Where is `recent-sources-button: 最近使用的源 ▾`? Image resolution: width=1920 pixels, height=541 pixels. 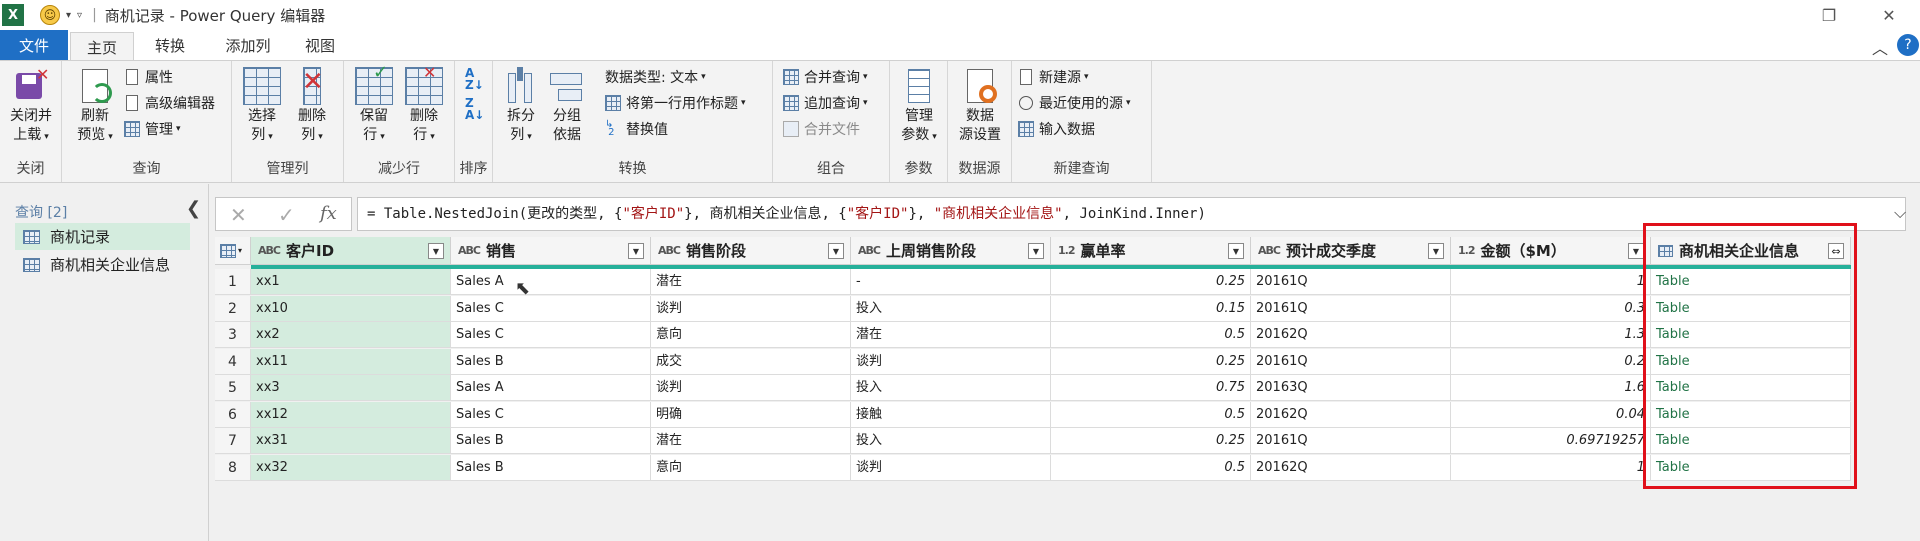 recent-sources-button: 最近使用的源 ▾ is located at coordinates (1074, 103).